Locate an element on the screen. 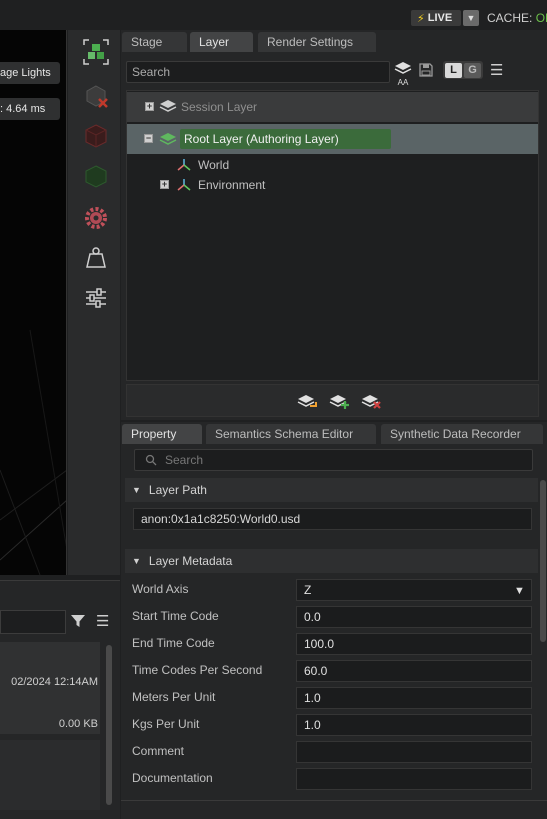 The image size is (547, 819). root-layer-label: Root Layer (Authoring Layer) is located at coordinates (285, 139).